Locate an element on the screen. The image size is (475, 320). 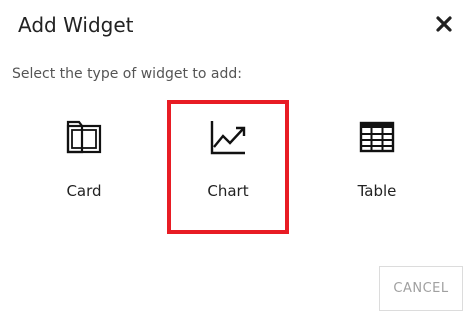
widget-option-label: Table is located at coordinates (377, 191).